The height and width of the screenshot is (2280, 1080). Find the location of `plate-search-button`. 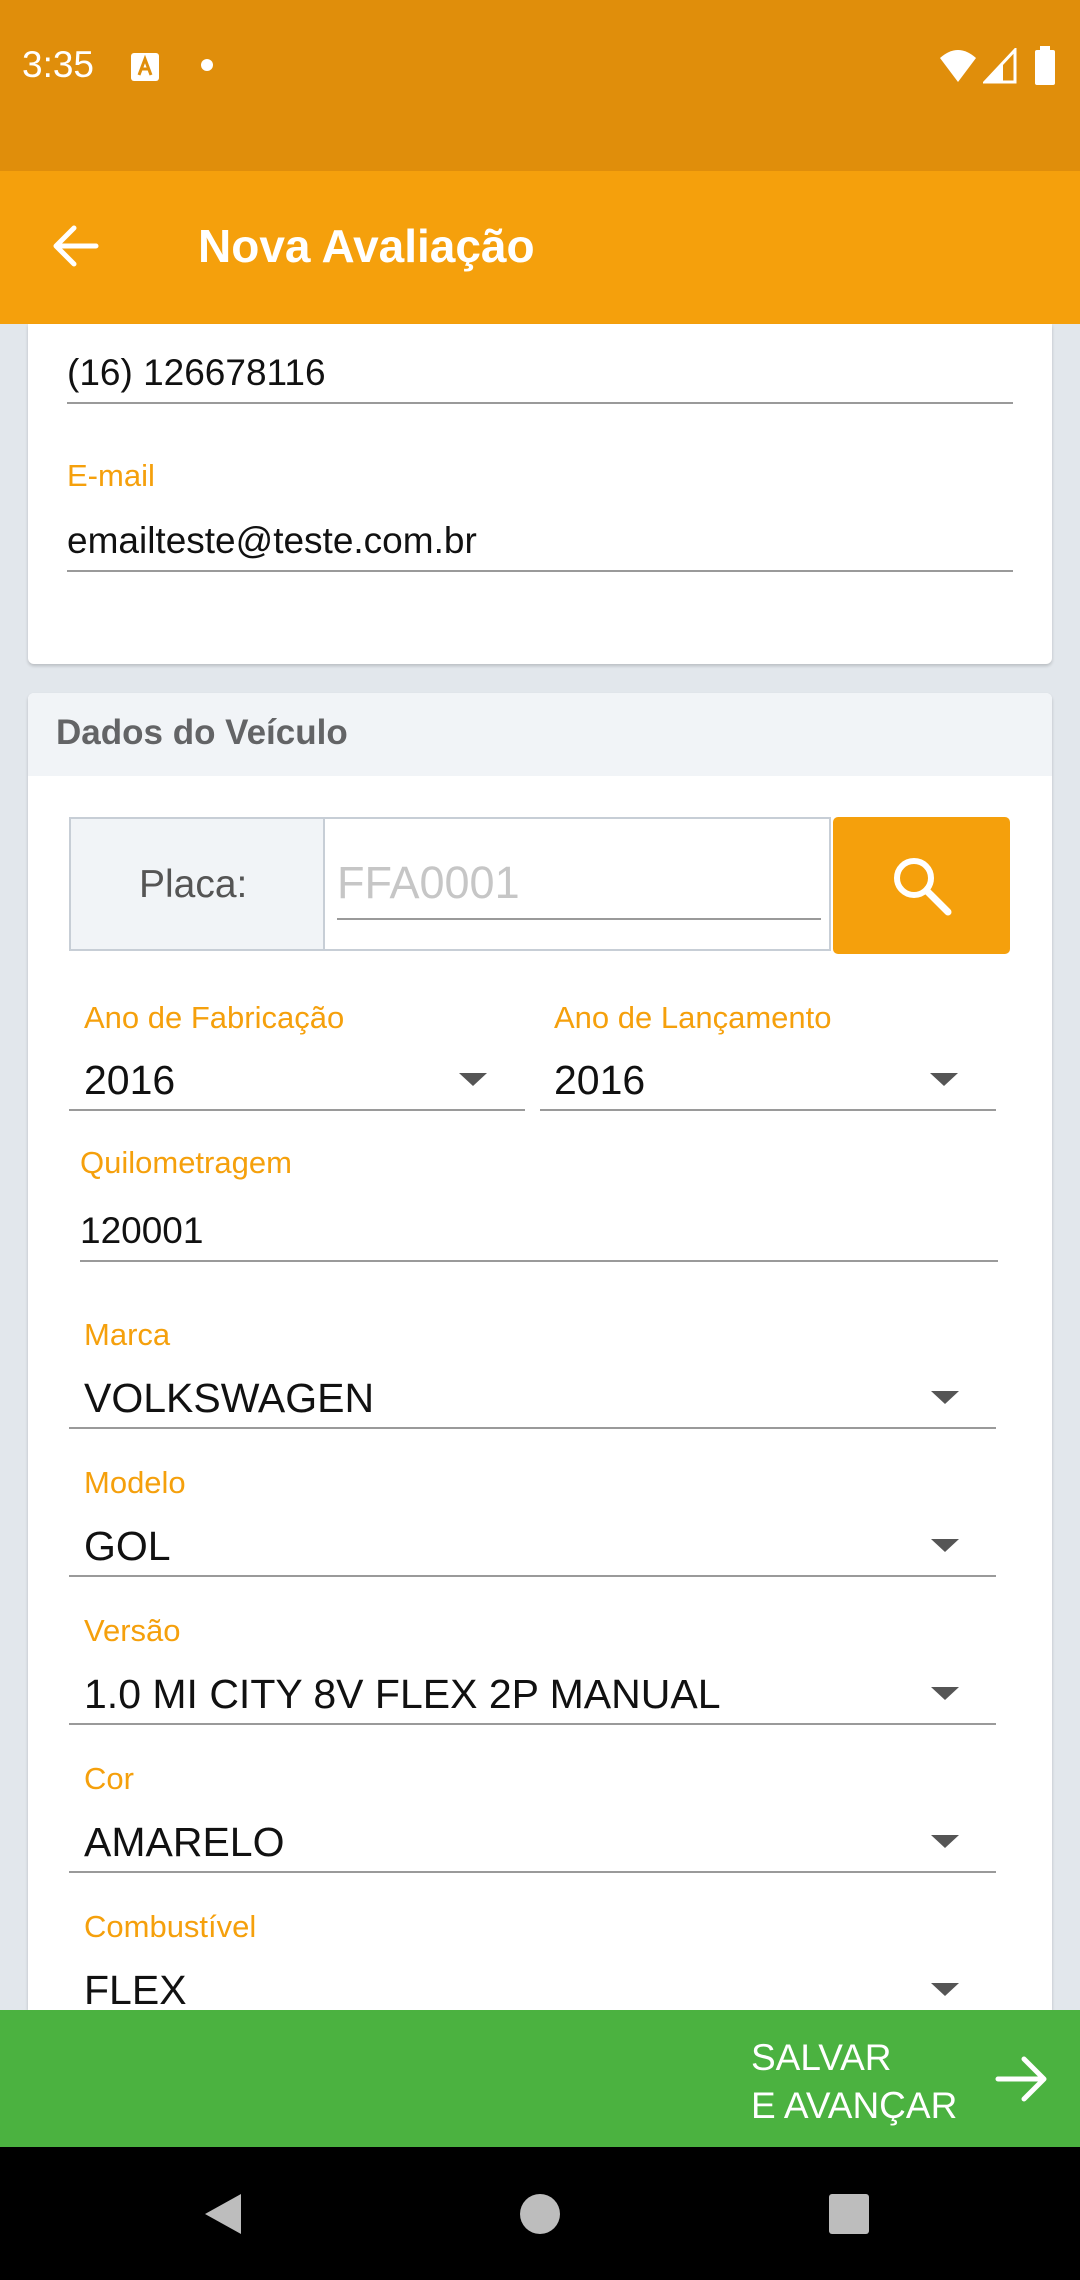

plate-search-button is located at coordinates (921, 885).